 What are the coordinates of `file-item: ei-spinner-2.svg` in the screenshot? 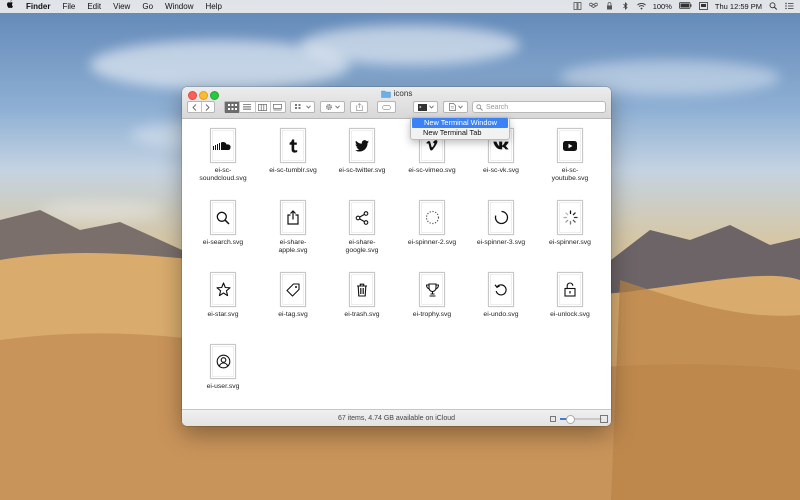 It's located at (432, 223).